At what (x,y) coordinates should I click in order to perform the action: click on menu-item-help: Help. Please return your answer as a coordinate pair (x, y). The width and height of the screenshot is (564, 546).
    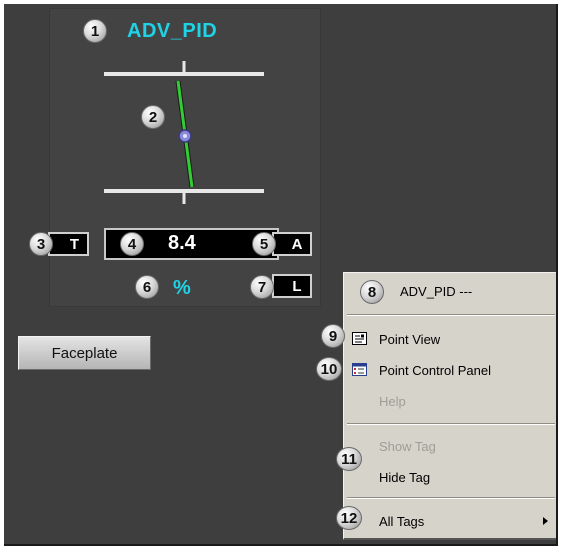
    Looking at the image, I should click on (450, 401).